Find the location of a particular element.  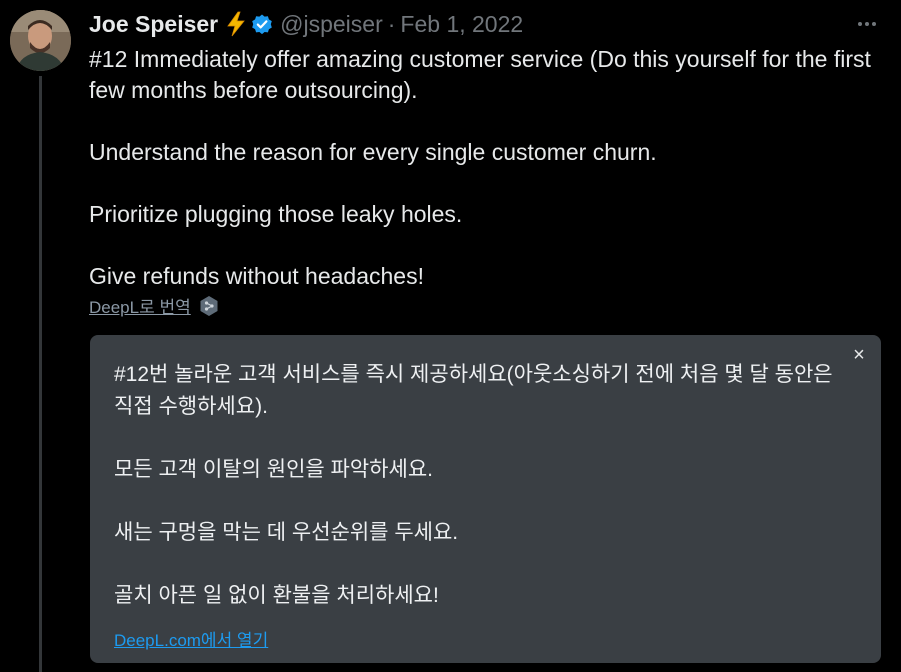

tweet-paragraph: Prioritize plugging those leaky holes. is located at coordinates (276, 214).